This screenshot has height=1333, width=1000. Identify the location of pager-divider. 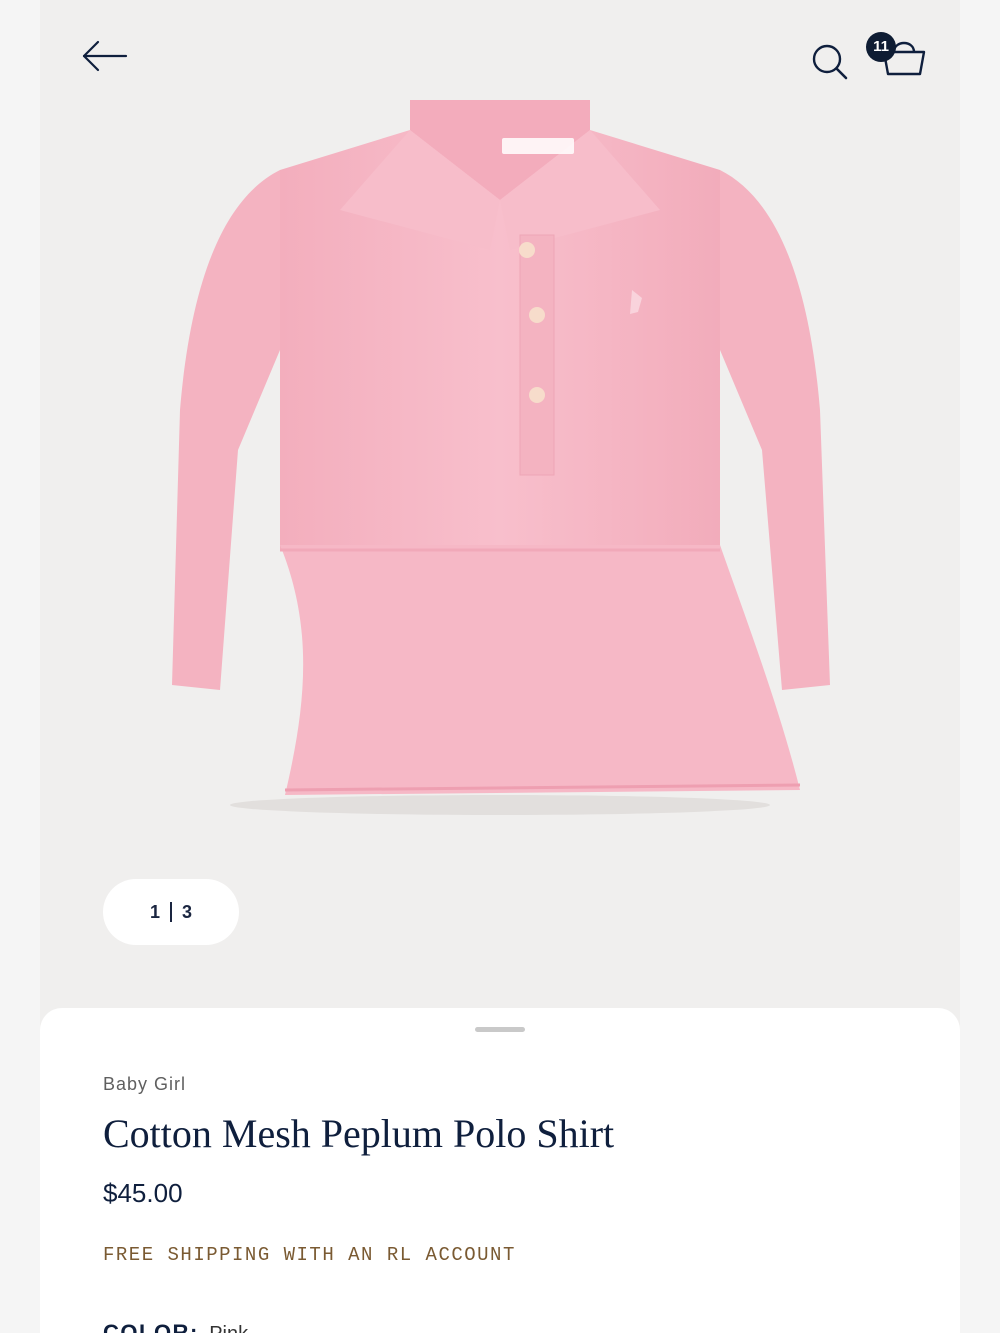
(171, 912).